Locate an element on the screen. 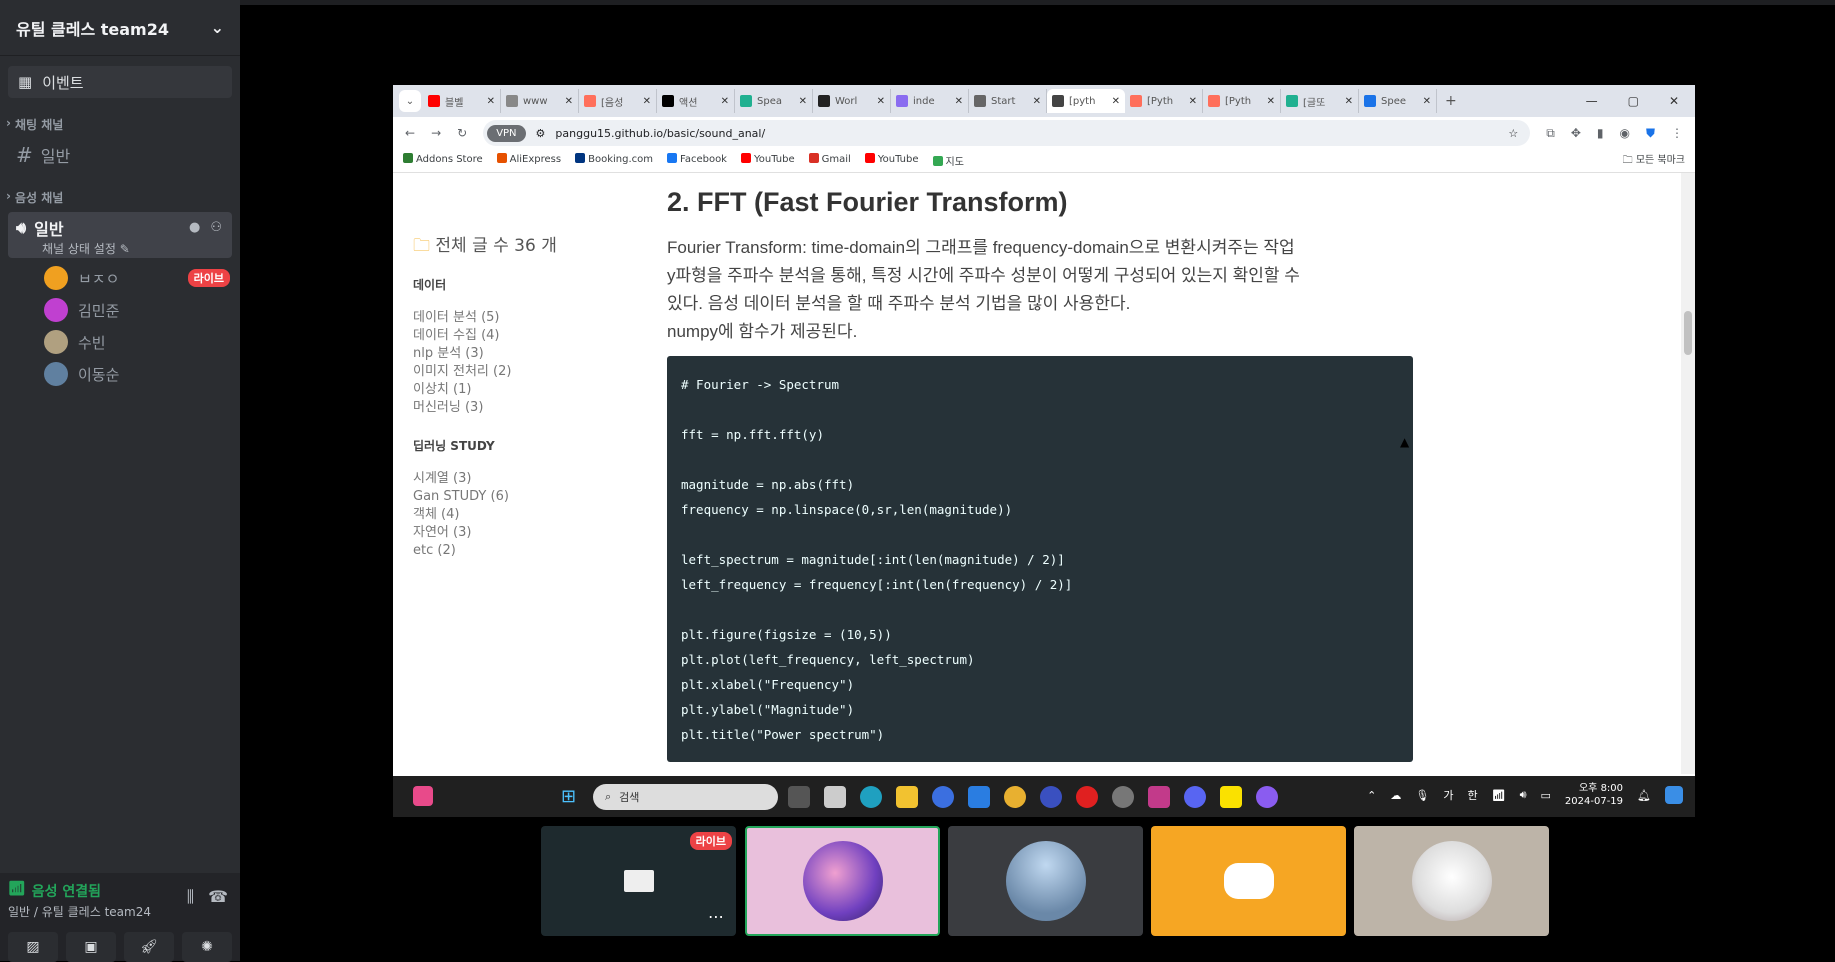 This screenshot has width=1835, height=962. voice-user: ㅂㅈㅇ 라이브 is located at coordinates (142, 278).